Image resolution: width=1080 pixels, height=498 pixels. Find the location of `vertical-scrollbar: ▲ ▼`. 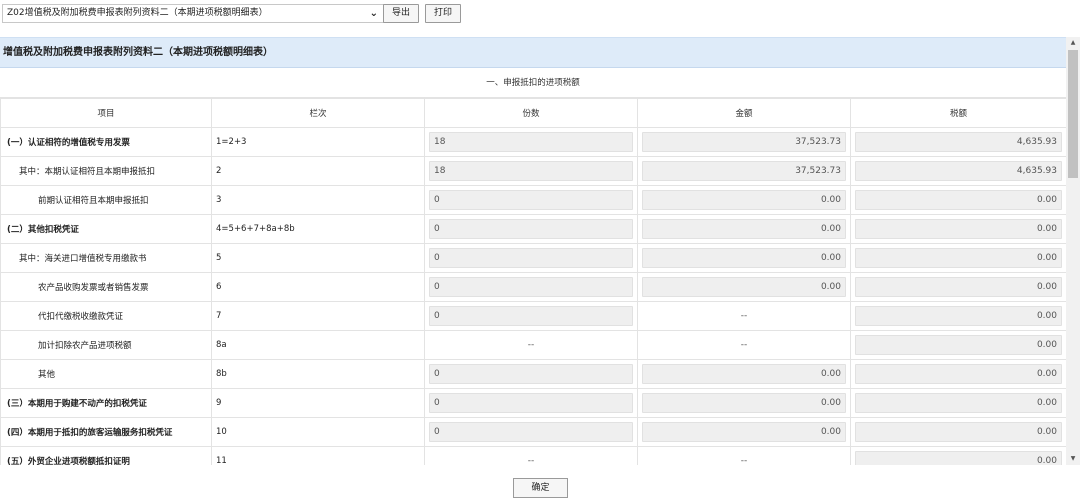

vertical-scrollbar: ▲ ▼ is located at coordinates (1073, 251).